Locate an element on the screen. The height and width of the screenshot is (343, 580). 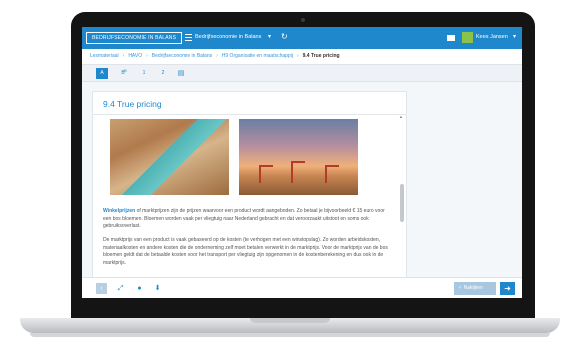
section-toolbar: AA BB 1 2 ▤ is located at coordinates (302, 73).